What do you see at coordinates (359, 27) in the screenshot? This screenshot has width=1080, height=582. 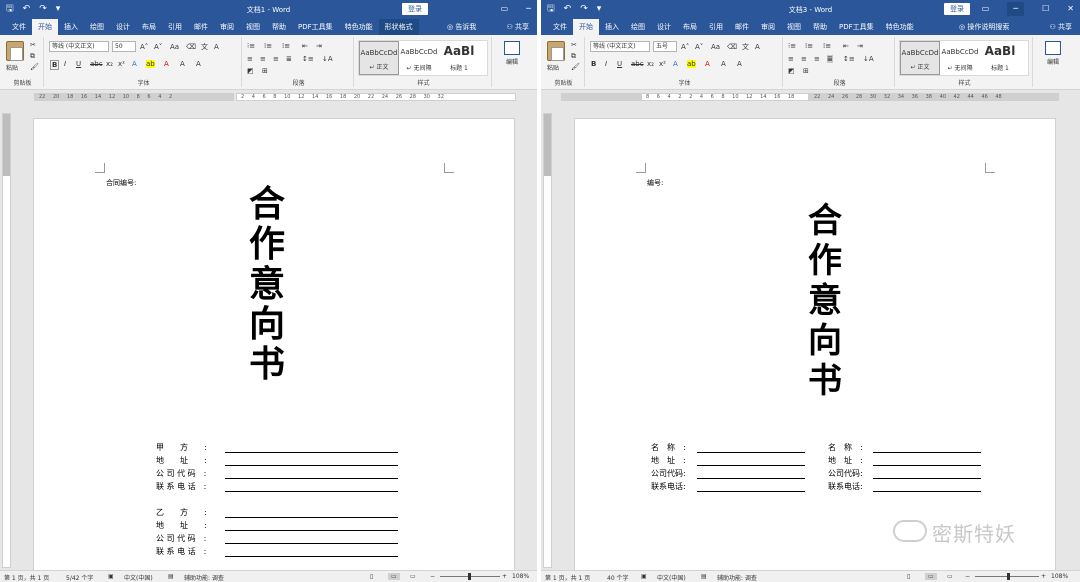 I see `tab-item: 特色功能` at bounding box center [359, 27].